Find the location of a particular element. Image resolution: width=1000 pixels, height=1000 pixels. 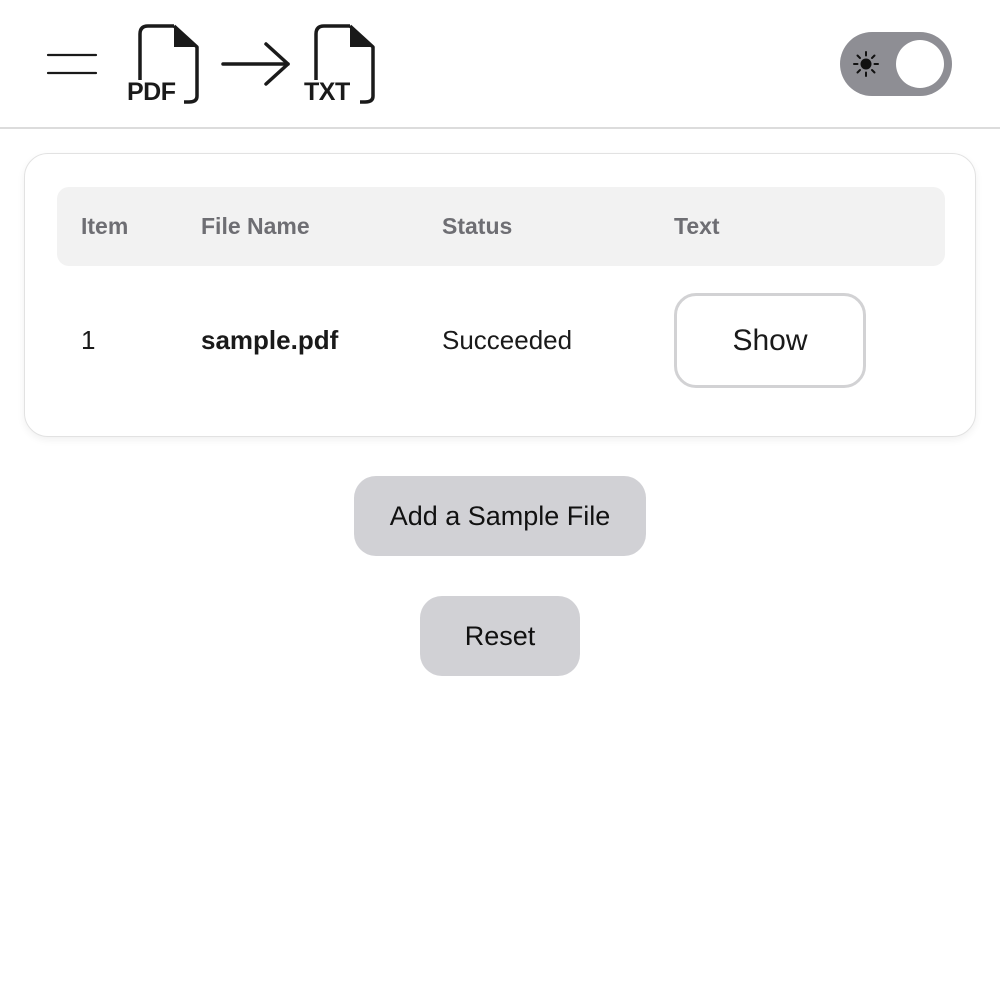

cell-file-name: sample.pdf is located at coordinates (270, 340).